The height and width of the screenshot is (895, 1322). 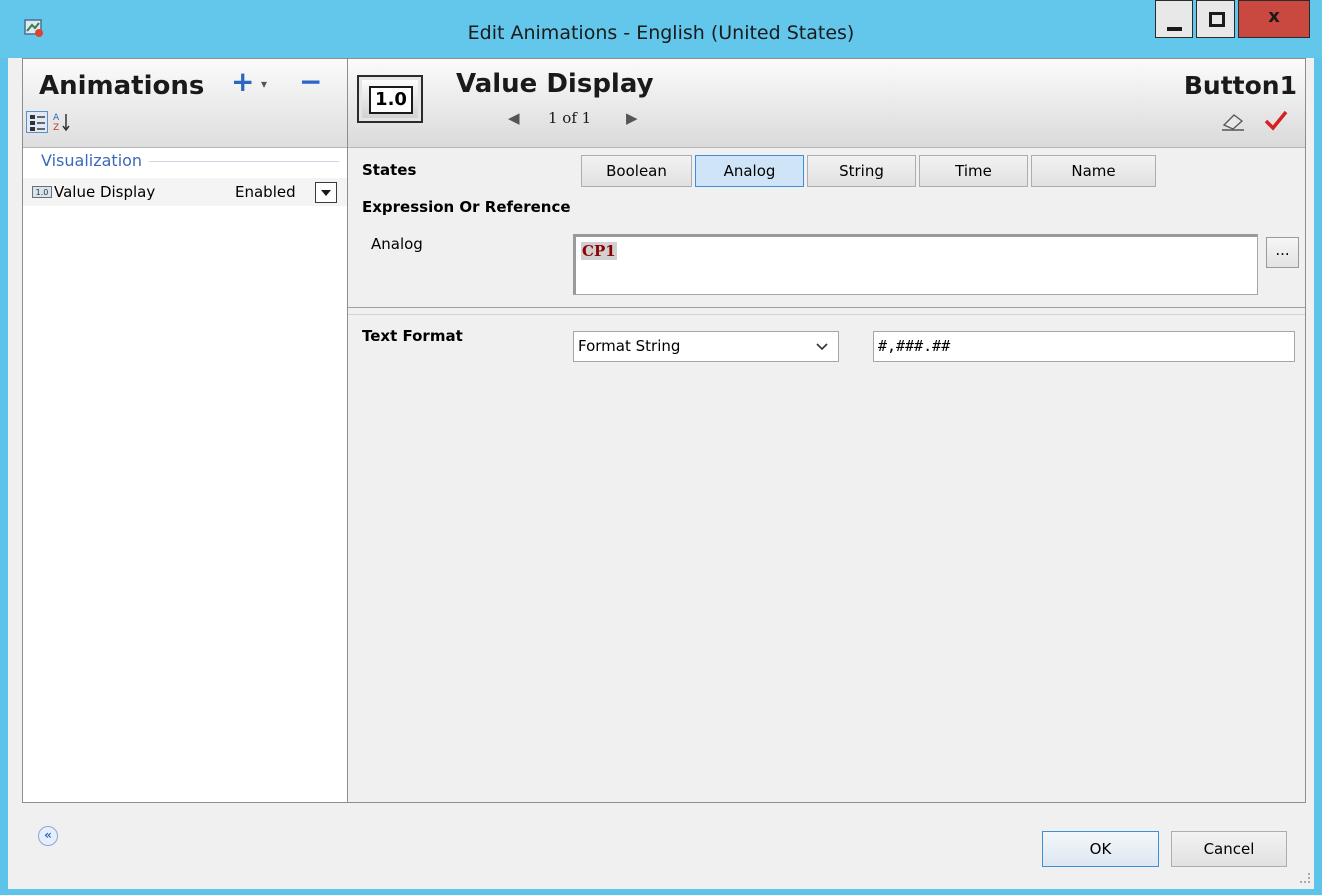 What do you see at coordinates (1093, 171) in the screenshot?
I see `state-name-button: Name` at bounding box center [1093, 171].